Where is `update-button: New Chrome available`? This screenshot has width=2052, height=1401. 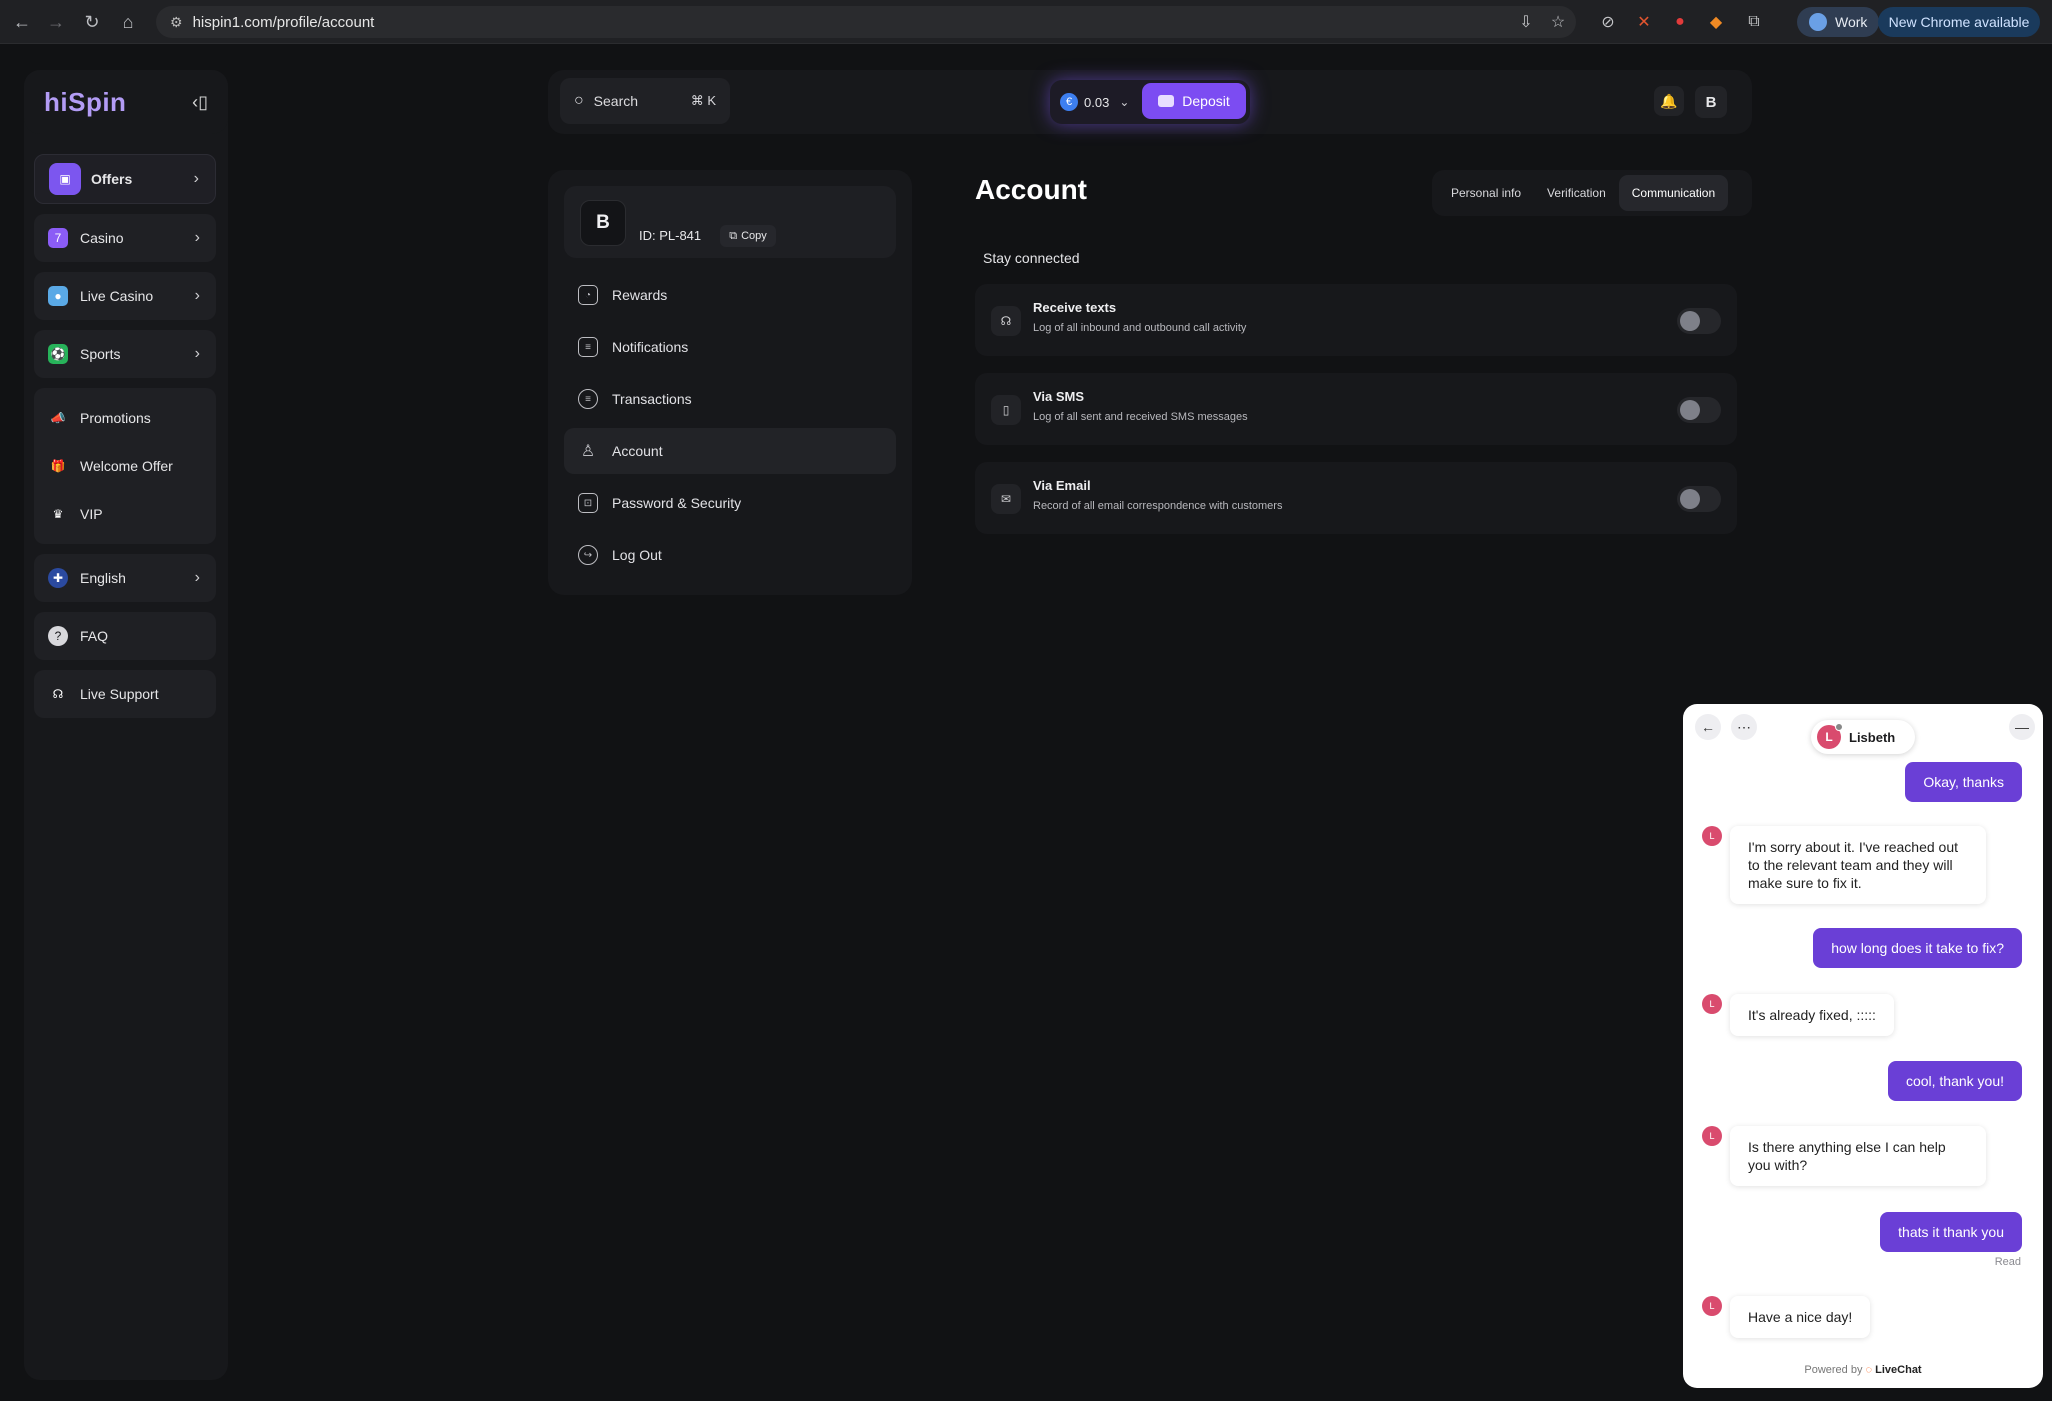
update-button: New Chrome available is located at coordinates (1959, 22).